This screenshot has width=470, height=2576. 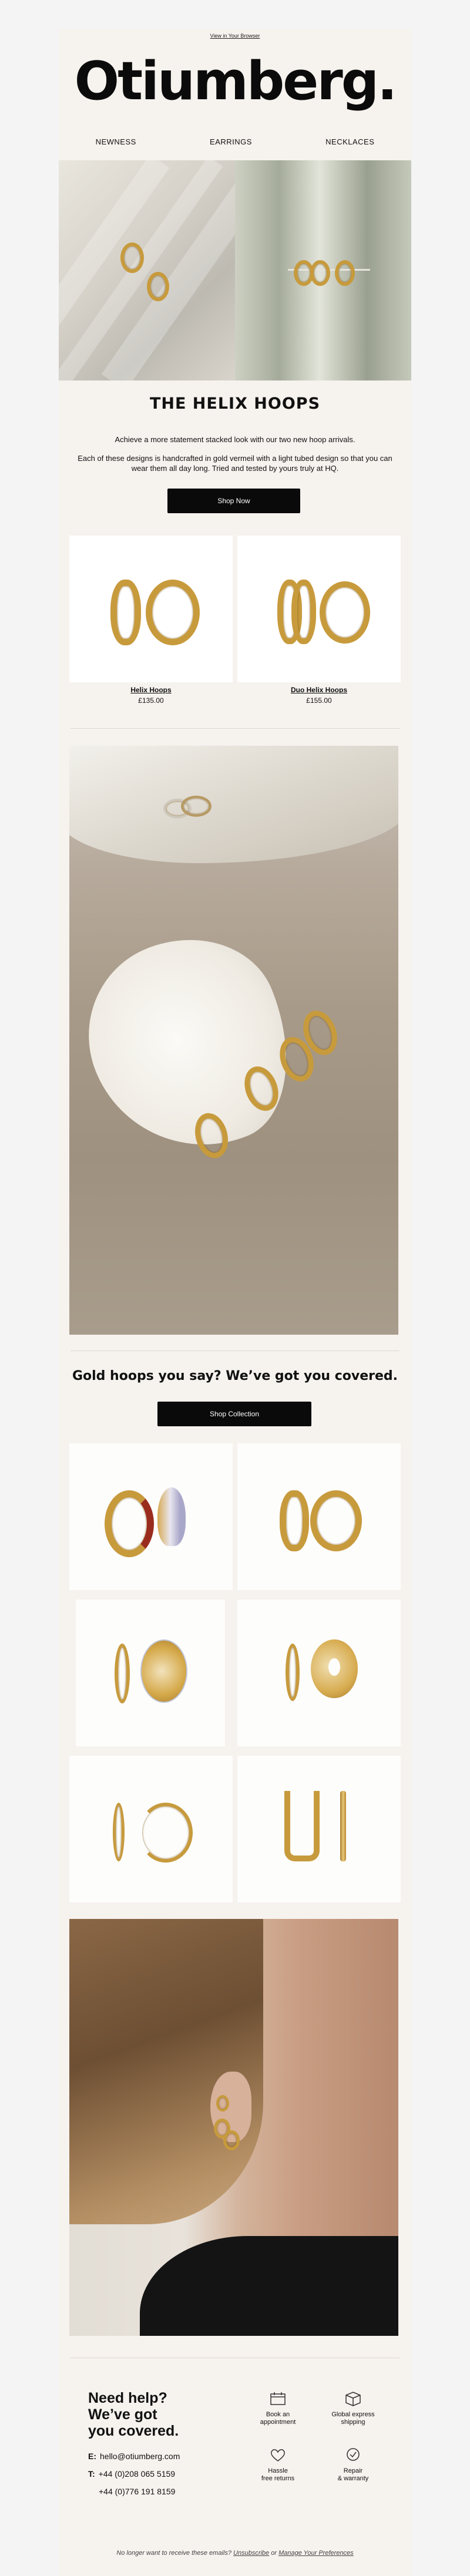 What do you see at coordinates (319, 609) in the screenshot?
I see `product-image-duo-helix` at bounding box center [319, 609].